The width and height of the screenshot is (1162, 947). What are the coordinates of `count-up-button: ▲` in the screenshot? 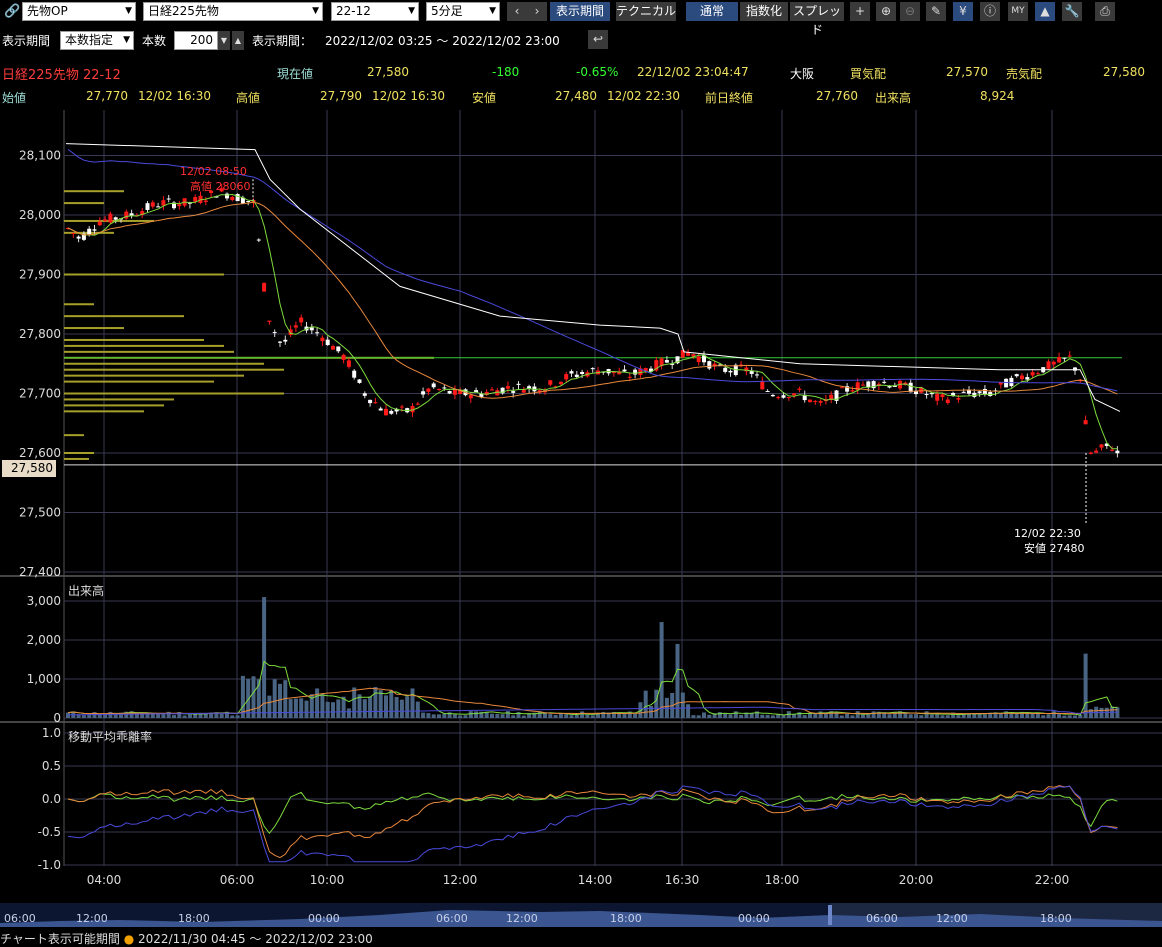 It's located at (238, 40).